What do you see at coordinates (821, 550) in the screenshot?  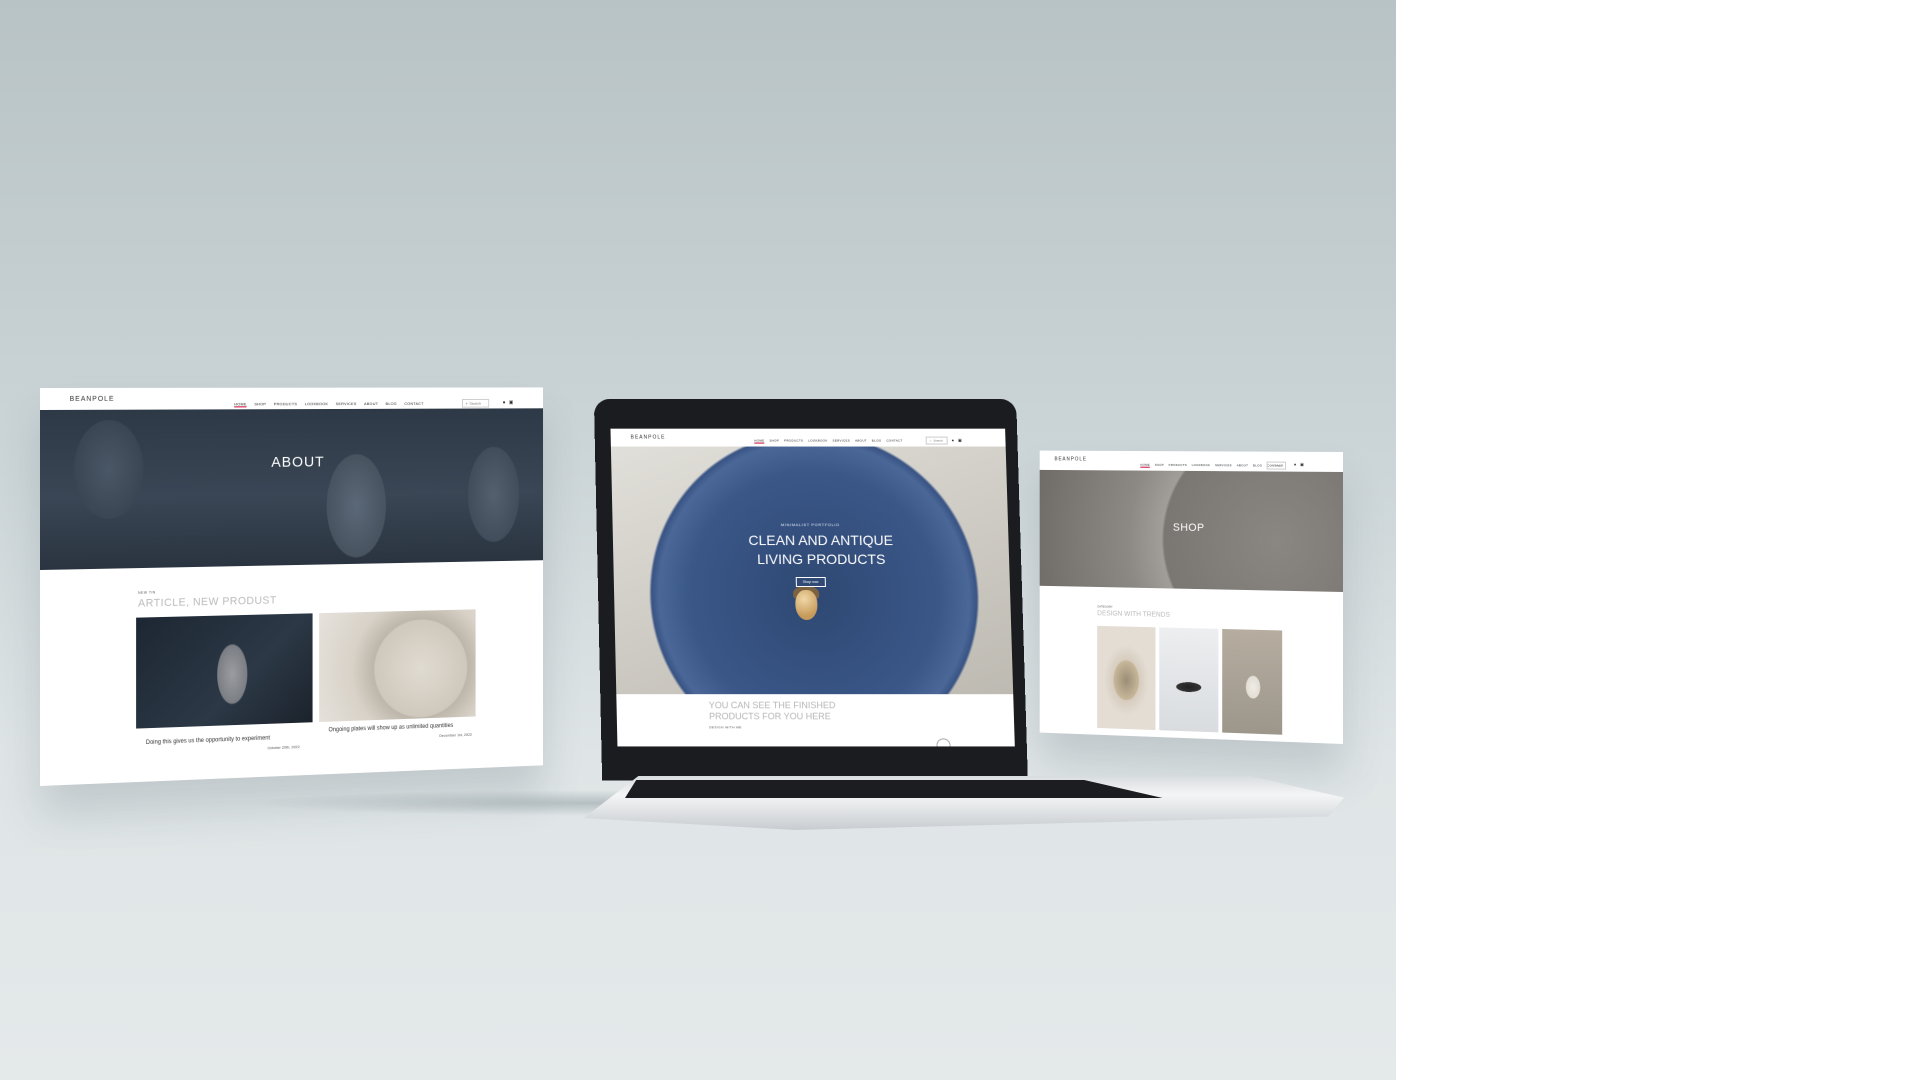 I see `hero-title: CLEAN AND ANTIQUE LIVING PRODUCTS` at bounding box center [821, 550].